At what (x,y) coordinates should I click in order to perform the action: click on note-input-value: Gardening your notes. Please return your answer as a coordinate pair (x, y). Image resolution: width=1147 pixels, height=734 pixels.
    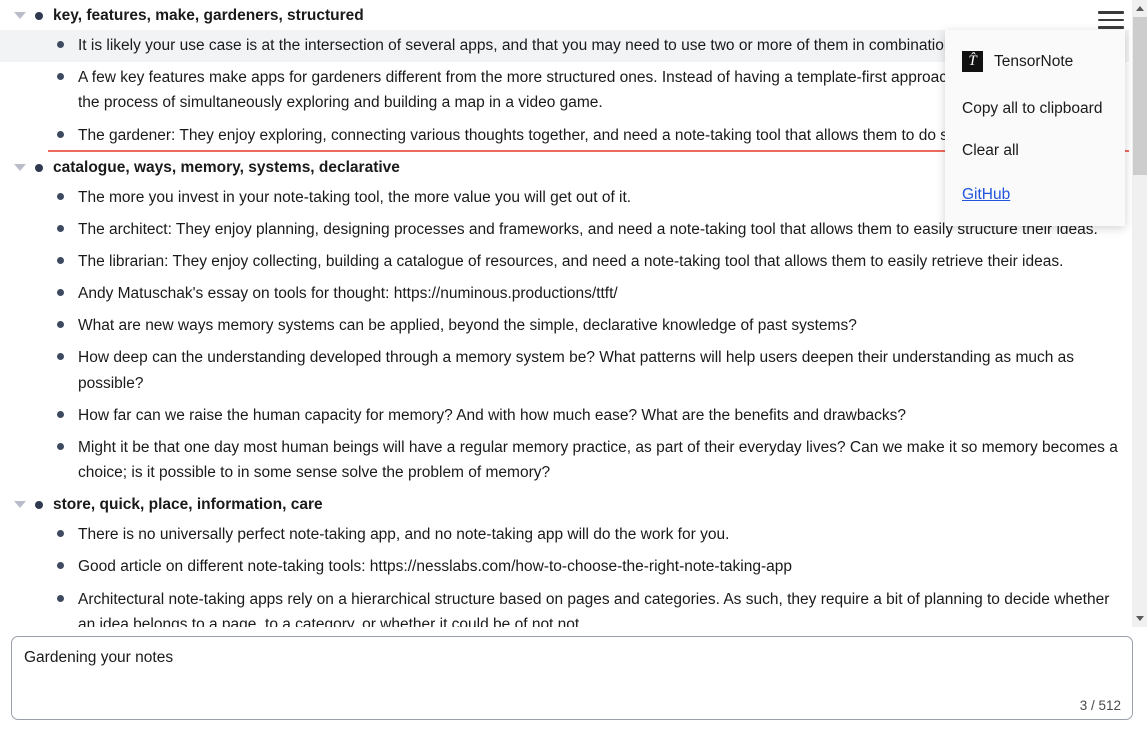
    Looking at the image, I should click on (99, 657).